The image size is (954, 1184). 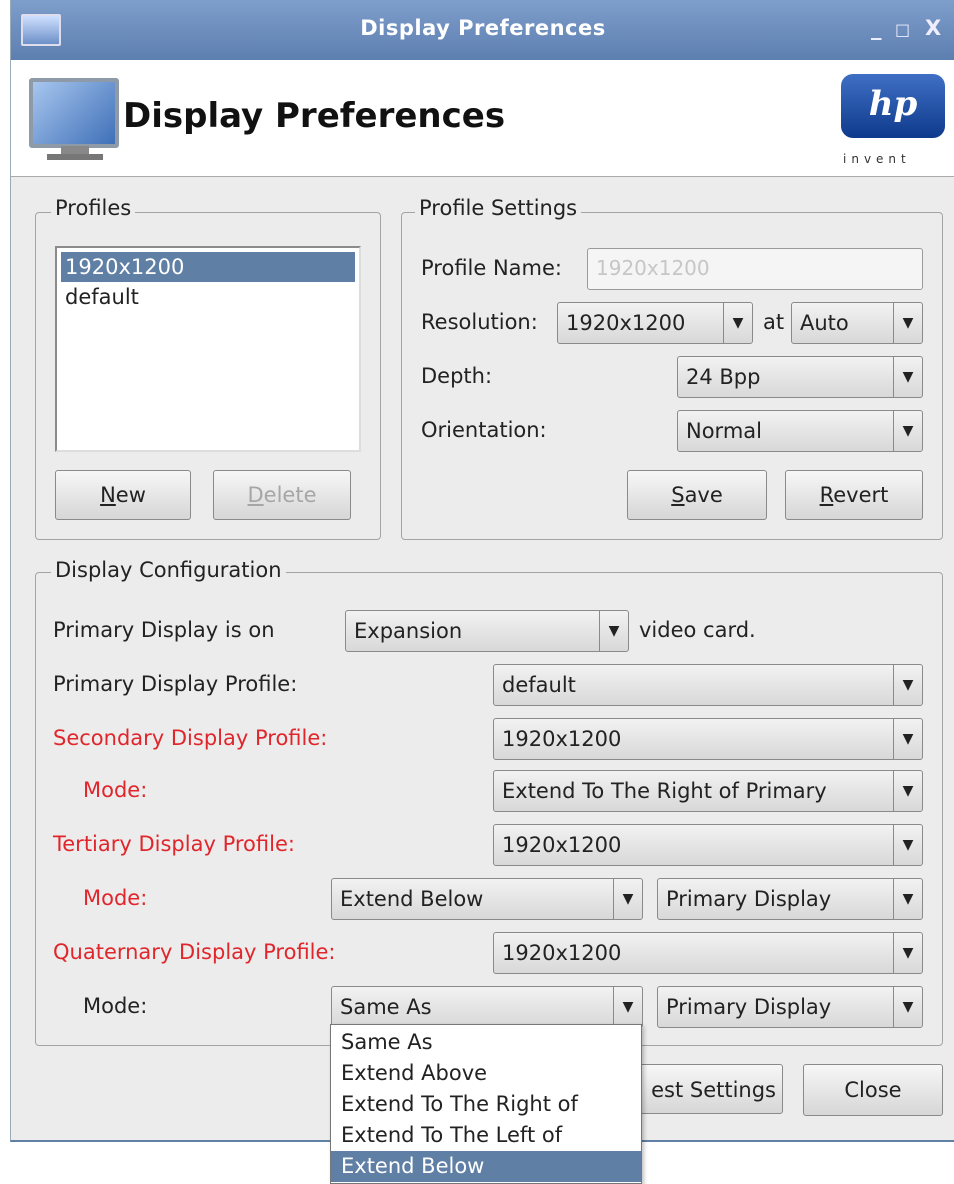 I want to click on hp-invent-tagline: invent, so click(x=877, y=159).